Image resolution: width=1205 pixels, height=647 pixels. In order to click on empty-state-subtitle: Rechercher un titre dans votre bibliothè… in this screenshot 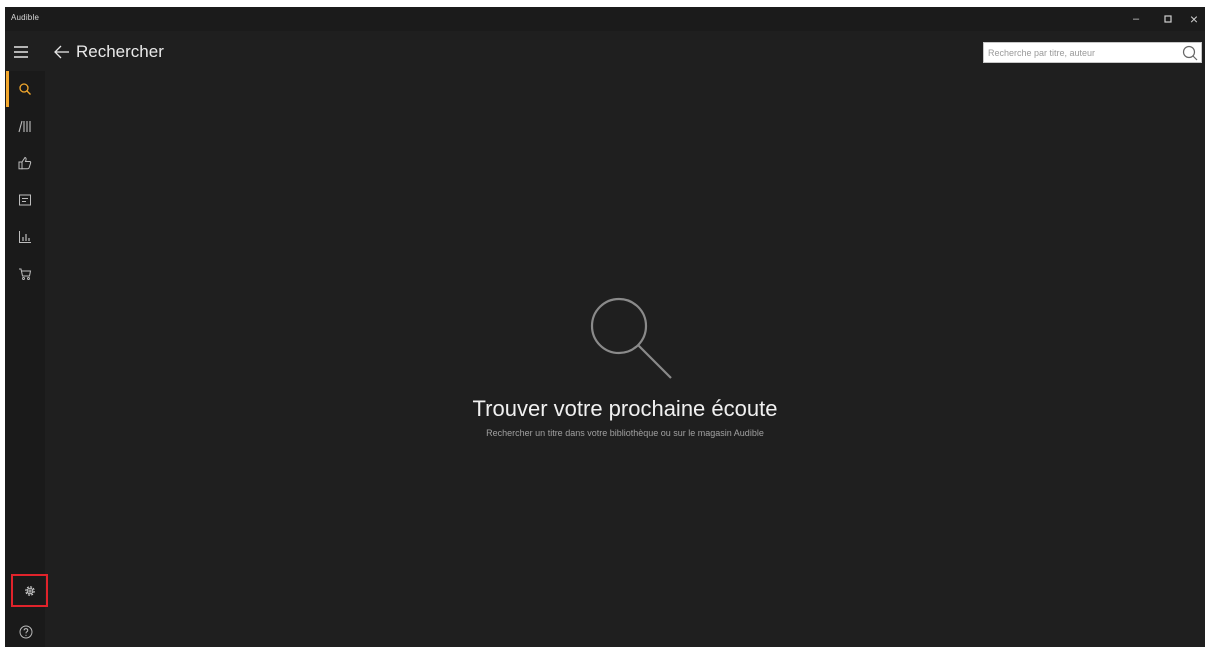, I will do `click(625, 433)`.